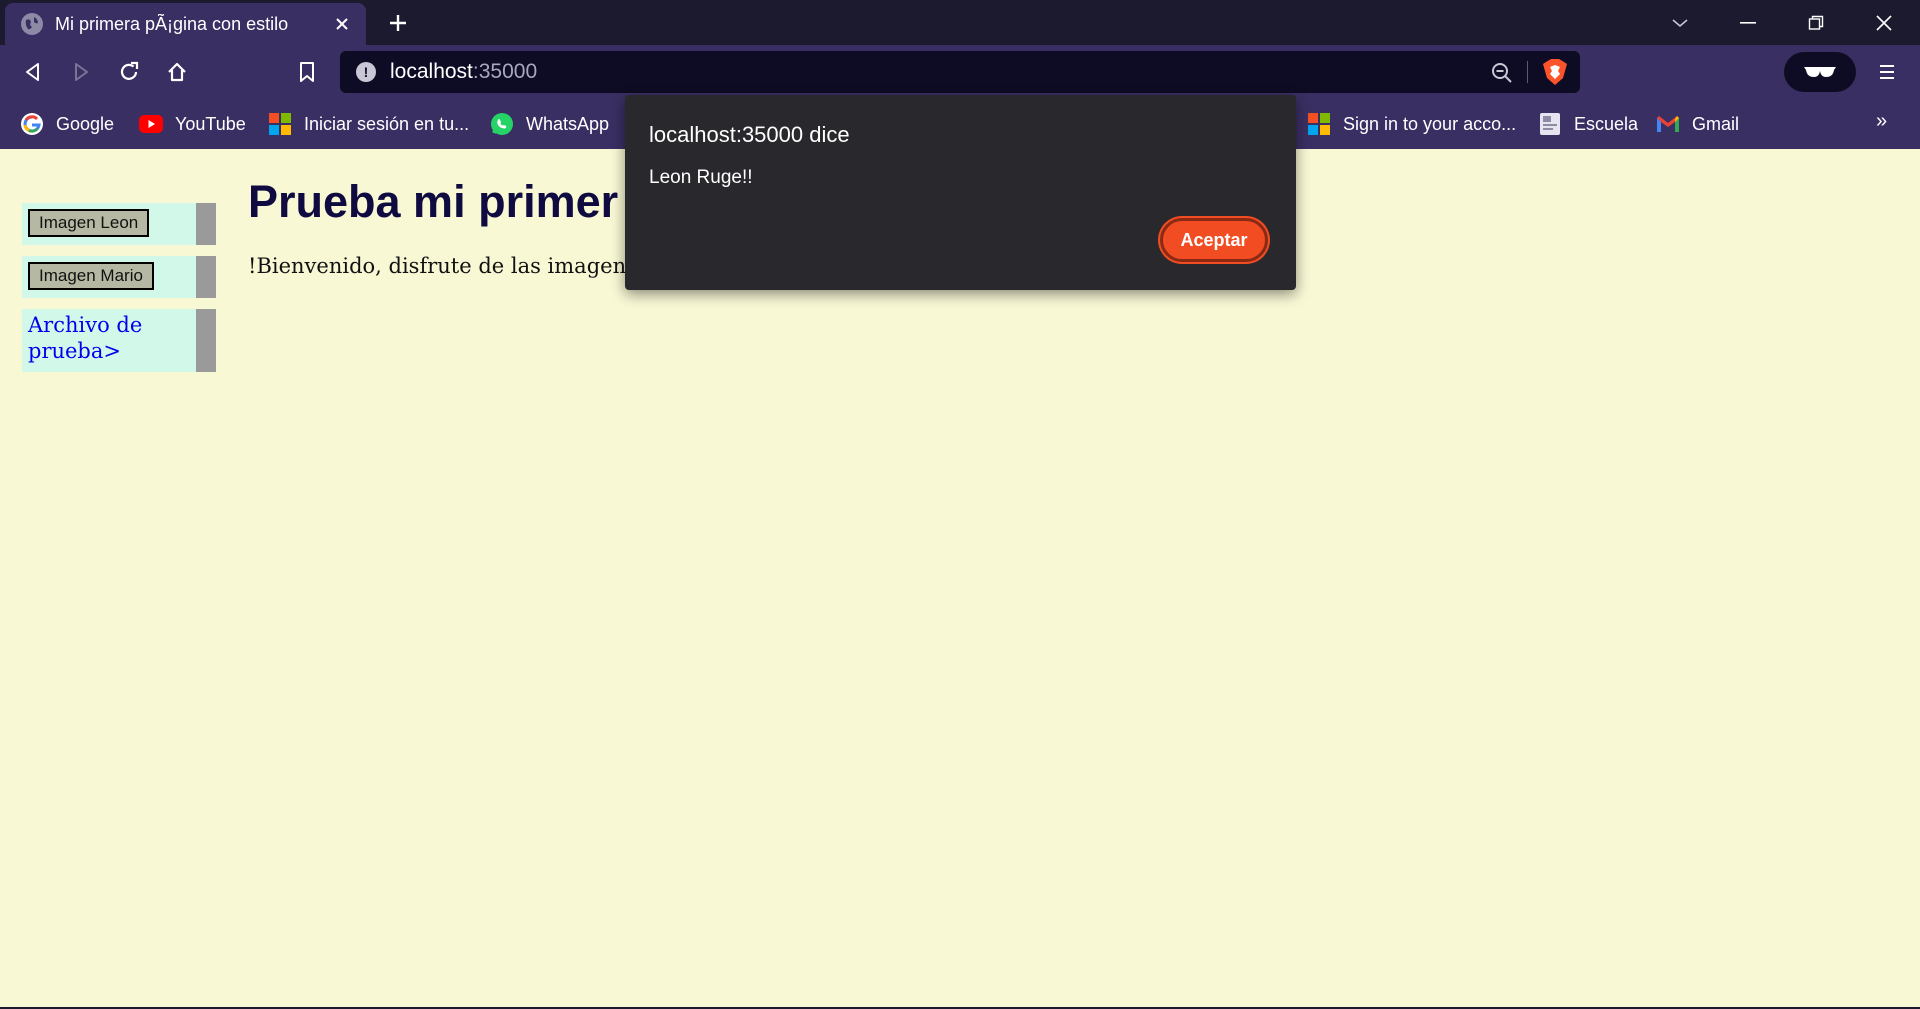 This screenshot has height=1009, width=1920. I want to click on brave-shields-icon, so click(1555, 72).